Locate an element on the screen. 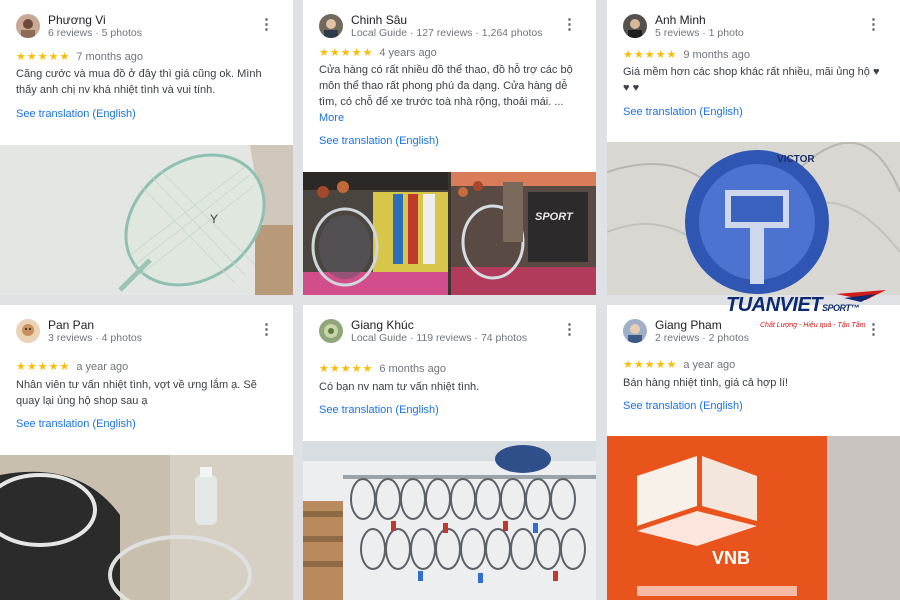  reviewer-name: Pan Pan is located at coordinates (71, 325).